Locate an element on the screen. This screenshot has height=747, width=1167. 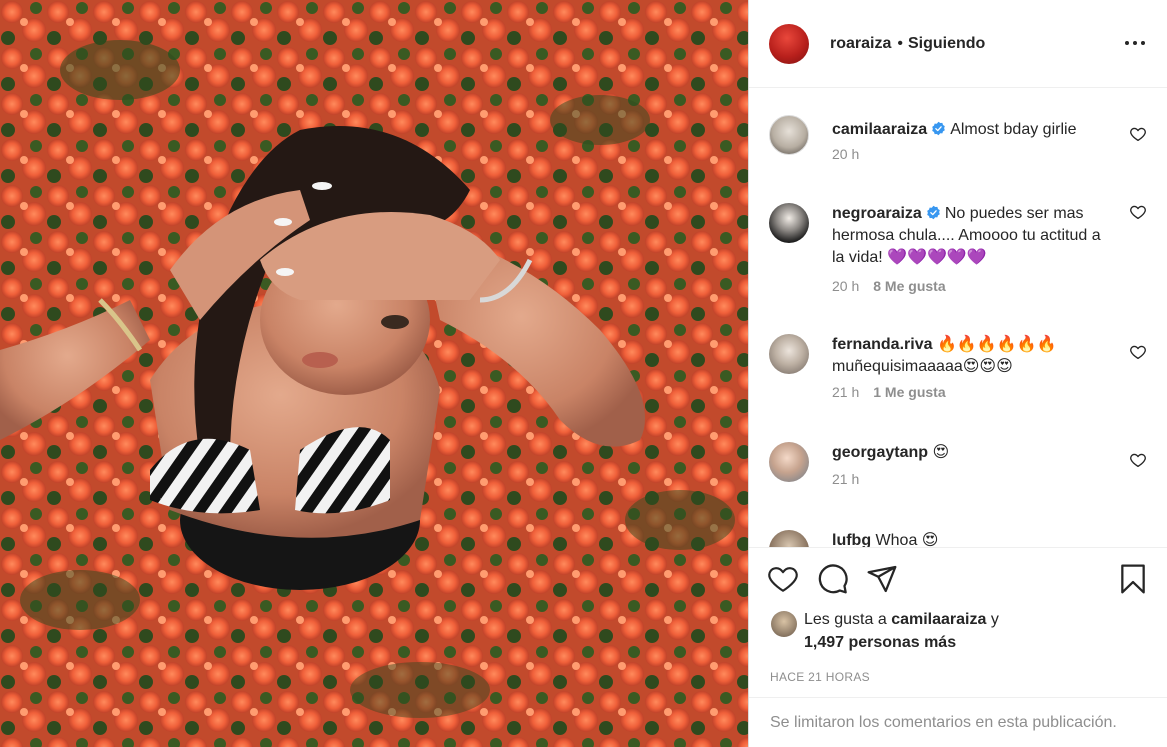
comment-text: Whoa 😍 is located at coordinates (907, 540).